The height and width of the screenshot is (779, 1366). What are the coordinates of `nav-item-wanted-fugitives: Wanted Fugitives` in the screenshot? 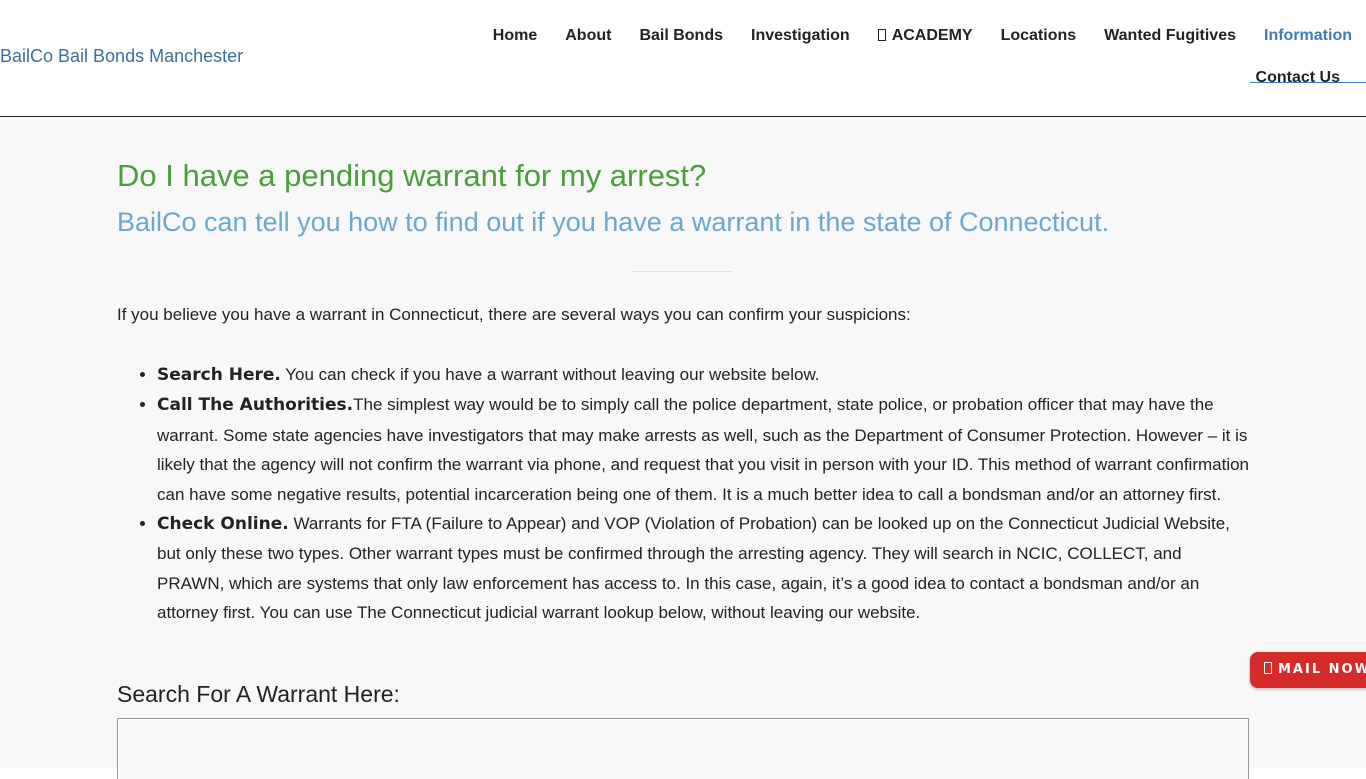 It's located at (1170, 42).